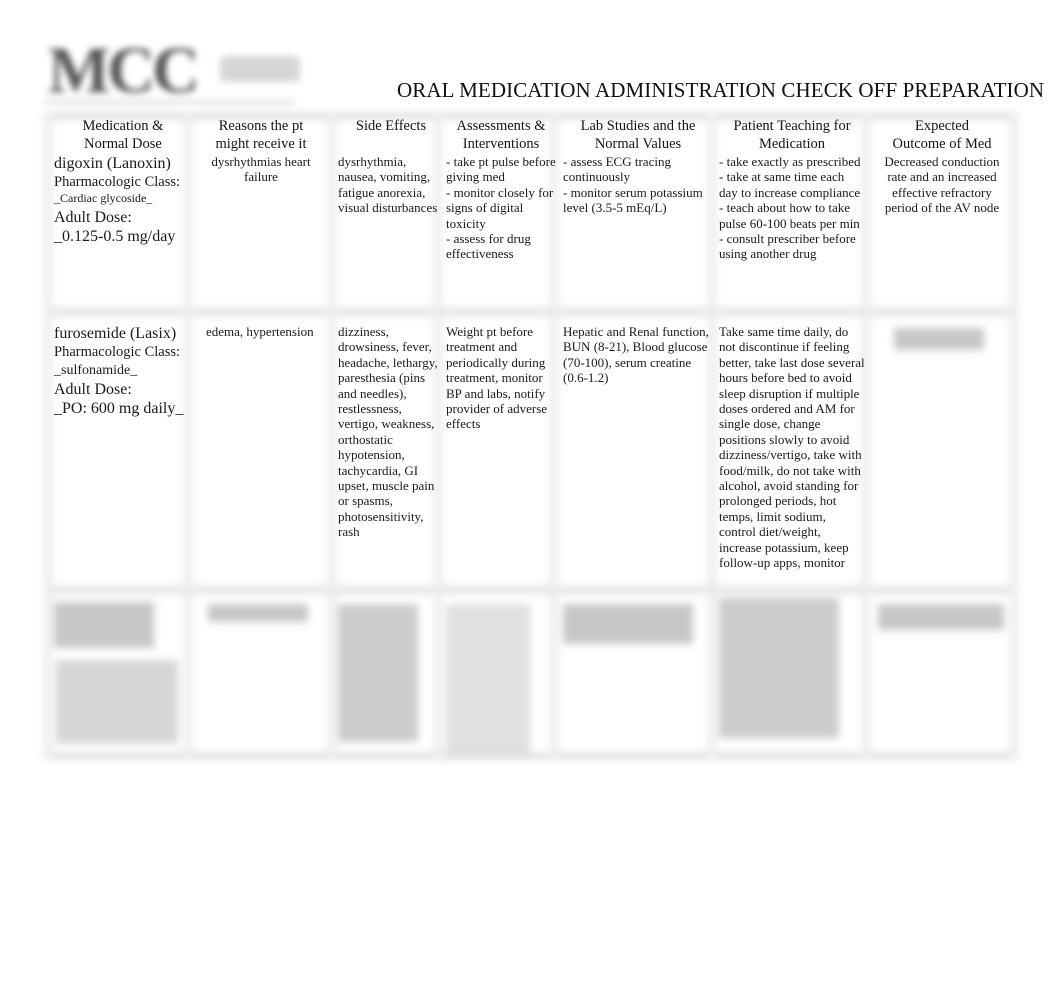 The width and height of the screenshot is (1062, 1006). What do you see at coordinates (169, 102) in the screenshot?
I see `logo-underline` at bounding box center [169, 102].